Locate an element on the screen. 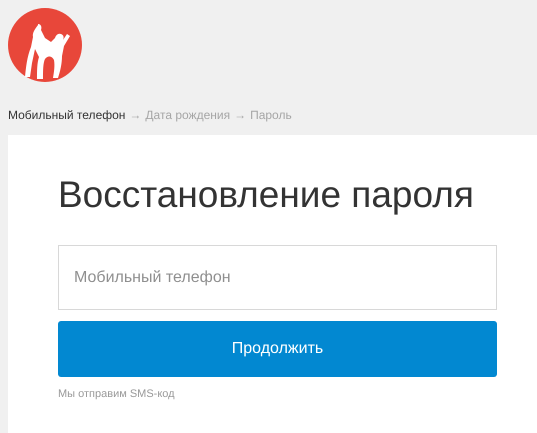 The image size is (537, 433). breadcrumb-step: Дата рождения is located at coordinates (187, 115).